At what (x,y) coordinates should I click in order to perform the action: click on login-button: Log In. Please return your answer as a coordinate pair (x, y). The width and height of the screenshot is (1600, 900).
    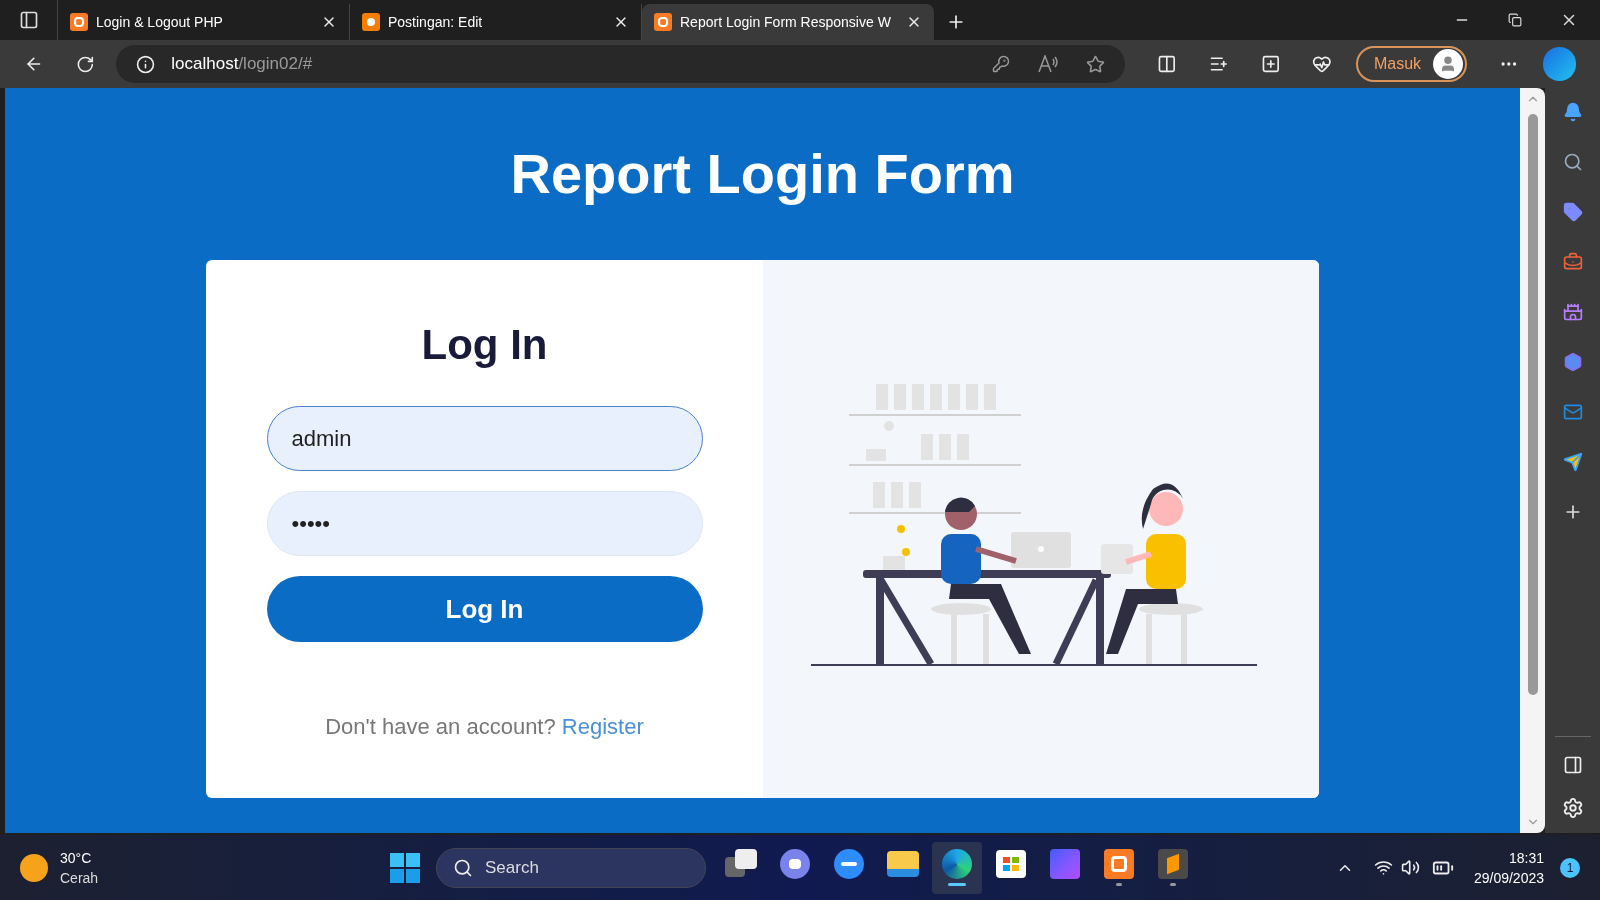
    Looking at the image, I should click on (484, 609).